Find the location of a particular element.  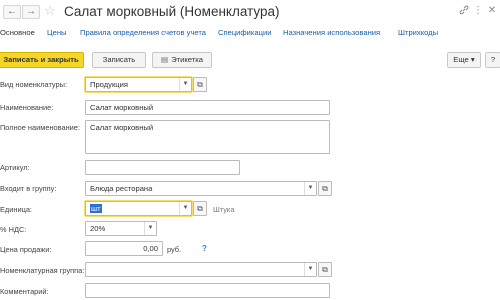

more-vertical-icon: ⋮ is located at coordinates (478, 11).